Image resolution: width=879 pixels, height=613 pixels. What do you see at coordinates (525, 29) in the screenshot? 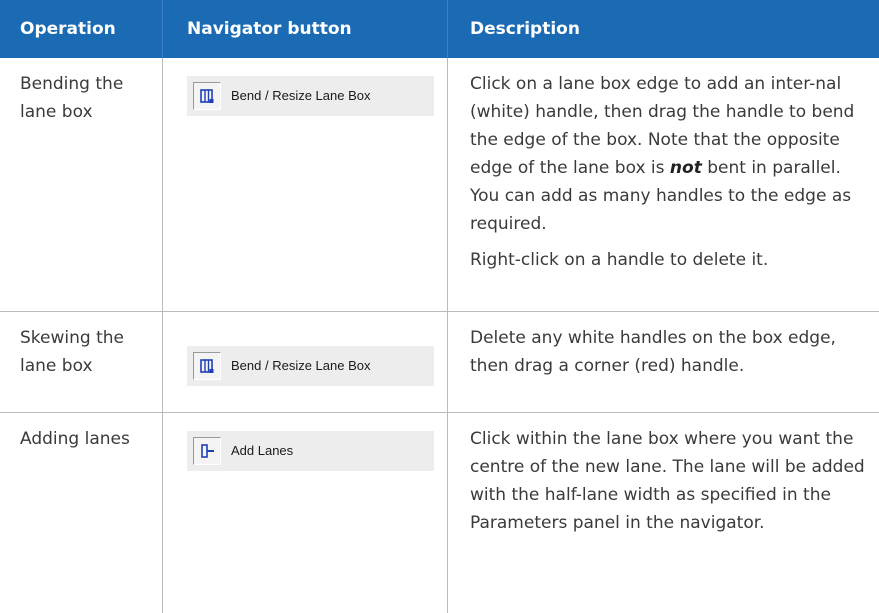
I see `header-description: Description` at bounding box center [525, 29].